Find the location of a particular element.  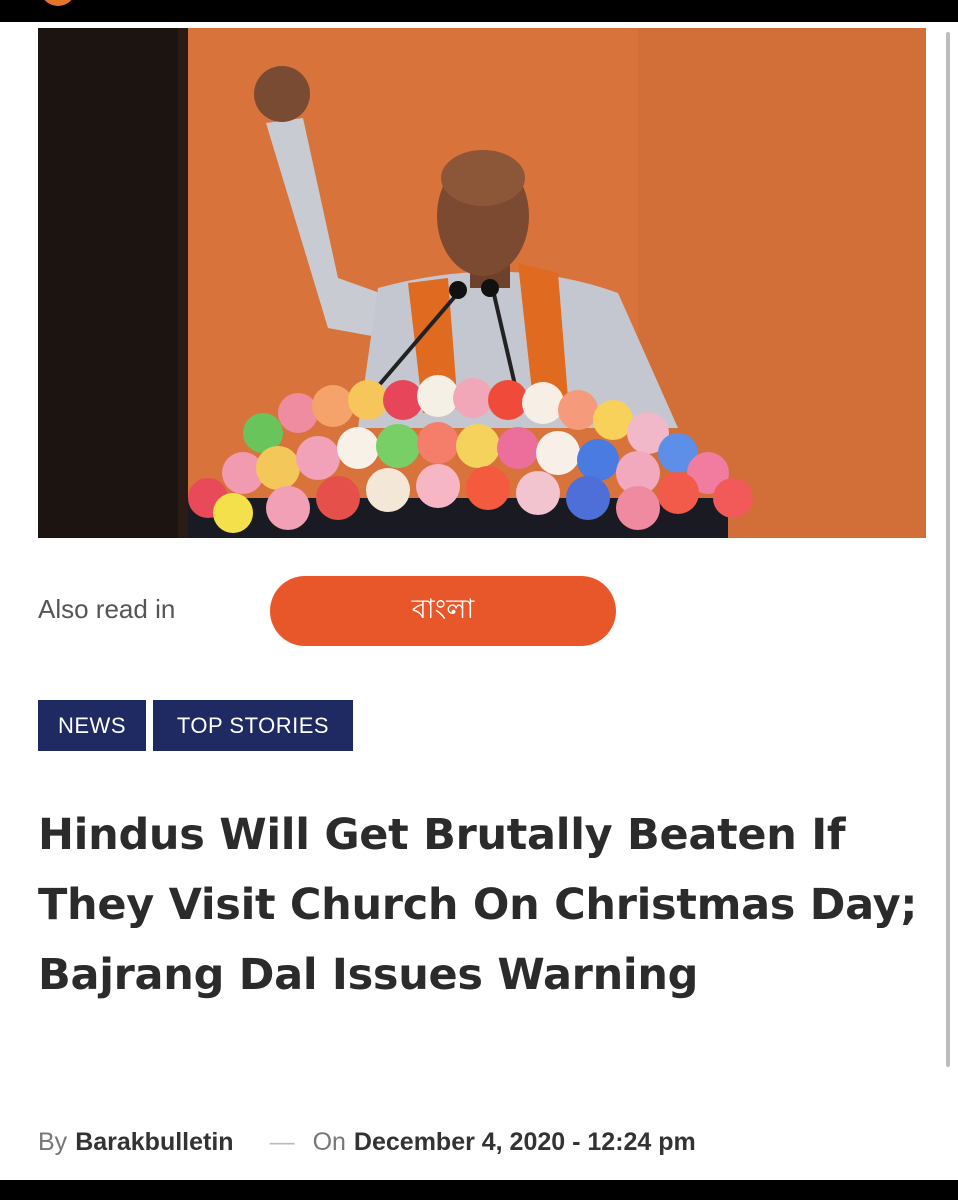

on-label: On is located at coordinates (329, 1142).